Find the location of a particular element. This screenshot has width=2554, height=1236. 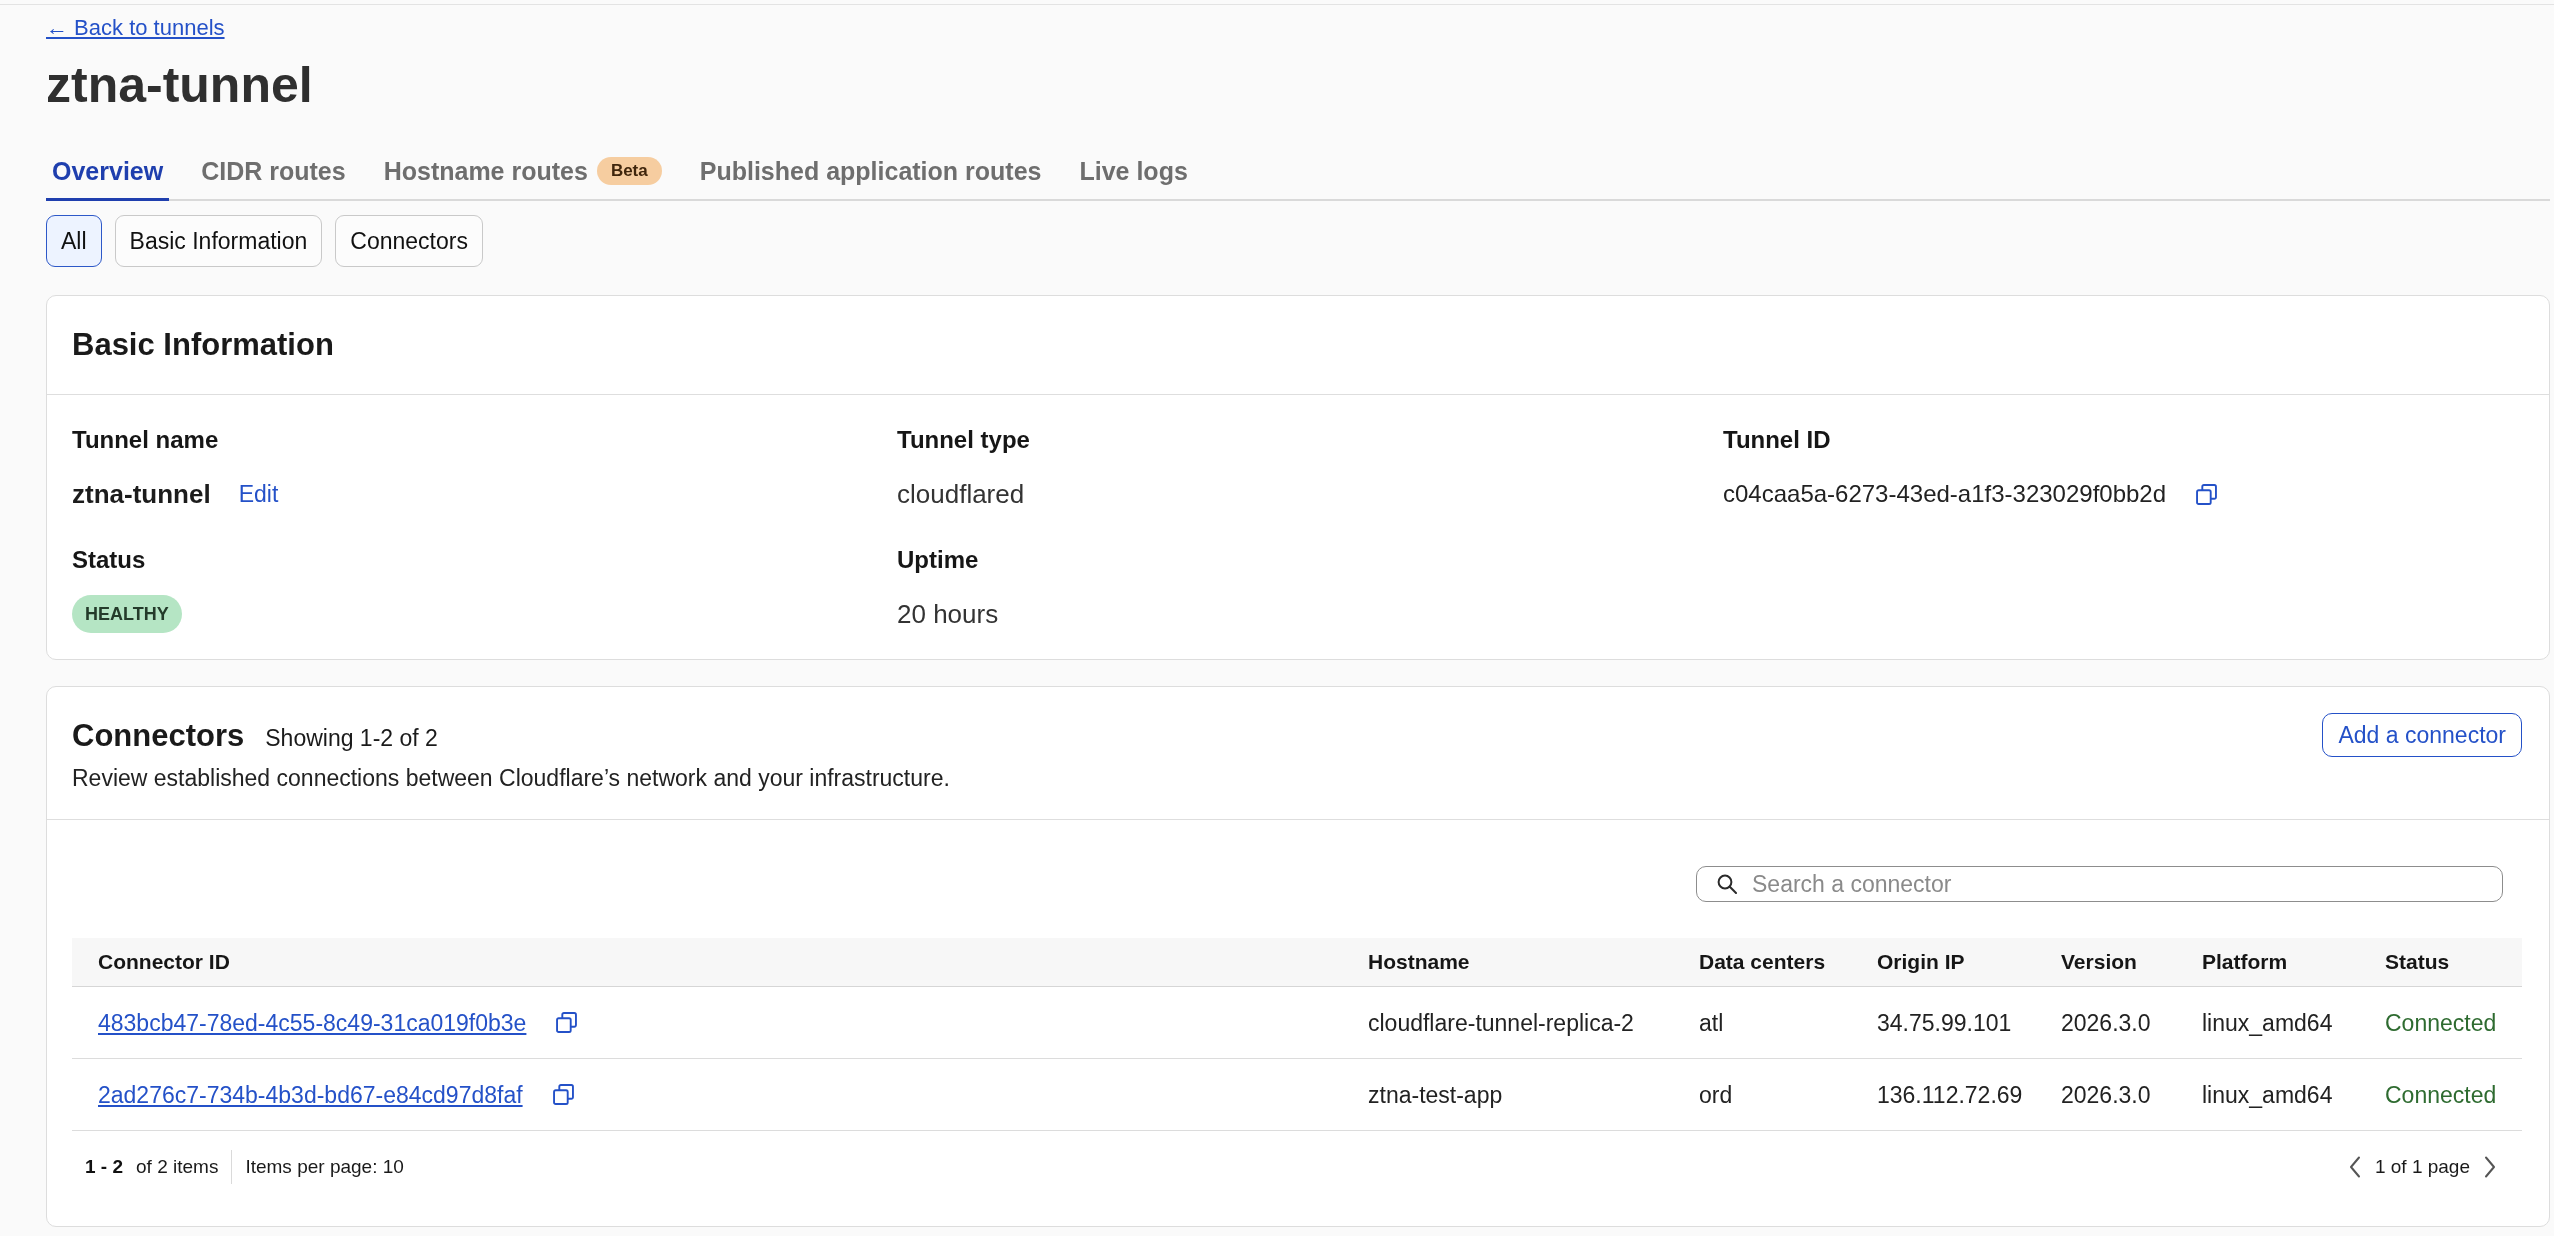

tab: CIDR routes is located at coordinates (273, 178).